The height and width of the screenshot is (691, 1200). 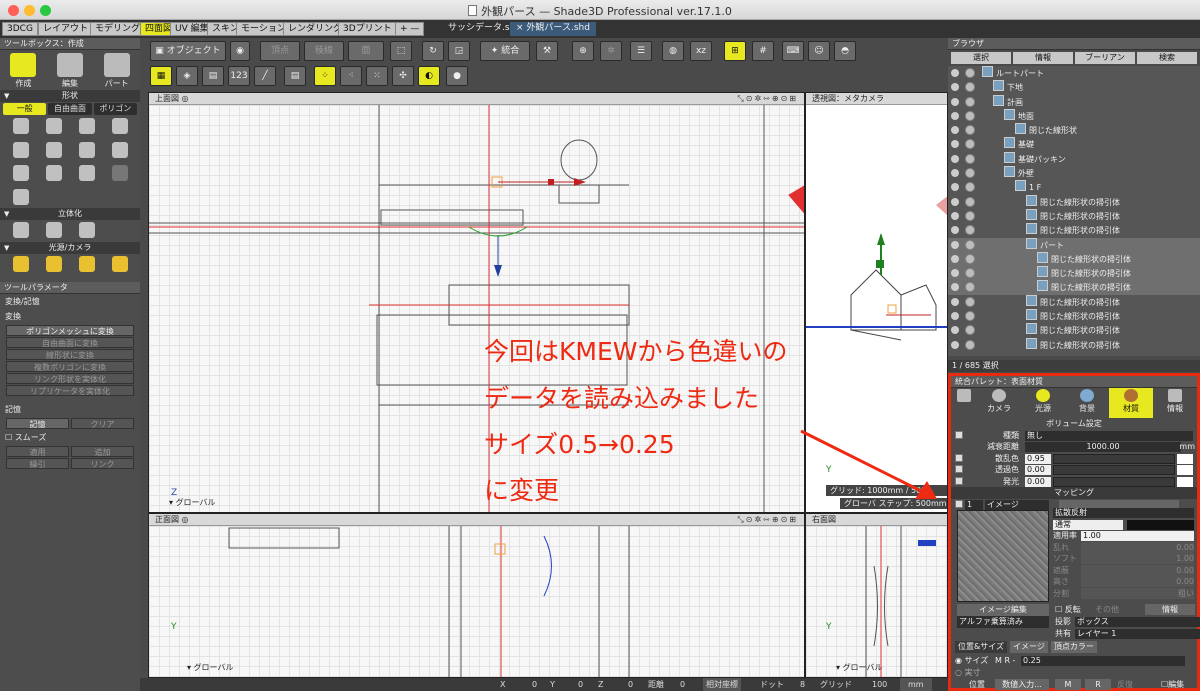 What do you see at coordinates (20, 126) in the screenshot?
I see `open-line-icon` at bounding box center [20, 126].